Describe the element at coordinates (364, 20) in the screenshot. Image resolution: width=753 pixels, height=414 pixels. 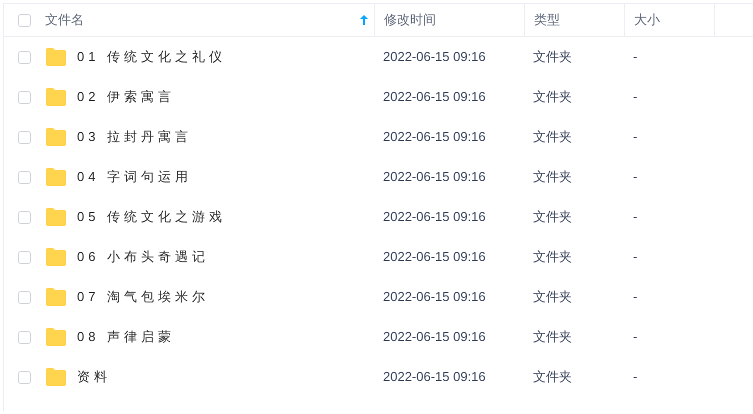
I see `sort-arrow-icon` at that location.